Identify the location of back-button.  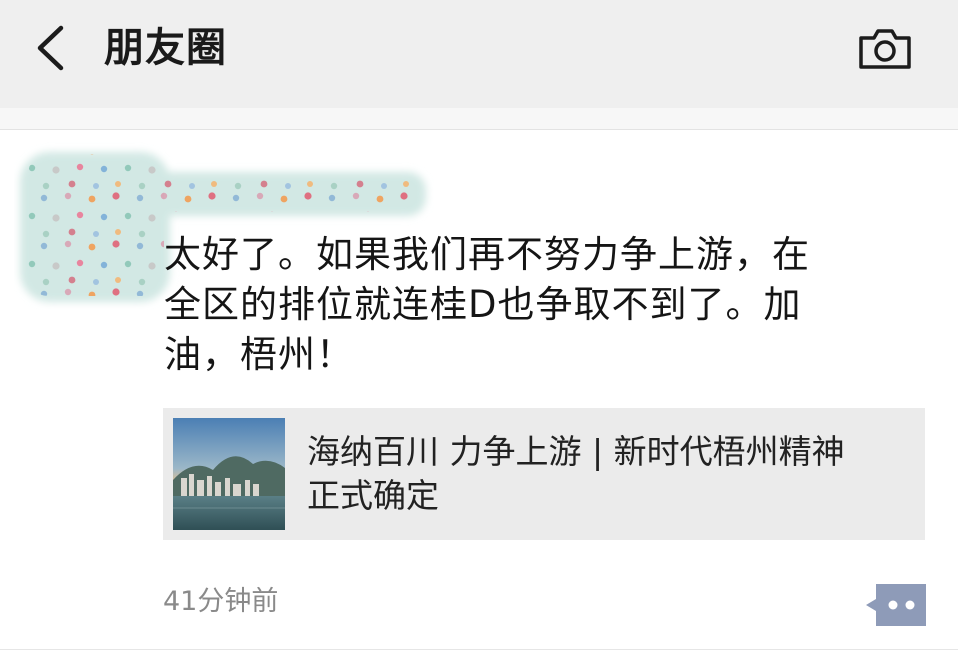
(50, 48).